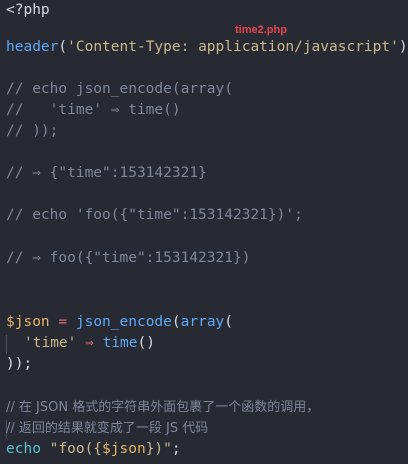 The height and width of the screenshot is (464, 408). Describe the element at coordinates (19, 364) in the screenshot. I see `code-line-close: ));` at that location.